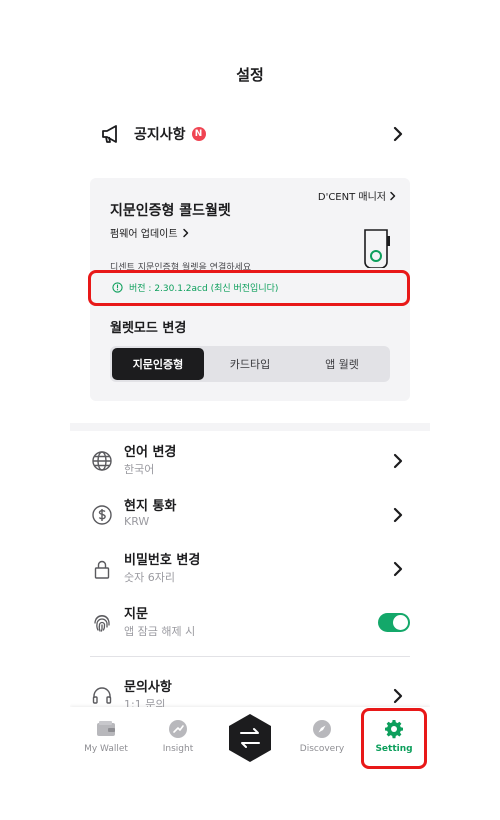  What do you see at coordinates (394, 622) in the screenshot?
I see `fingerprint-toggle` at bounding box center [394, 622].